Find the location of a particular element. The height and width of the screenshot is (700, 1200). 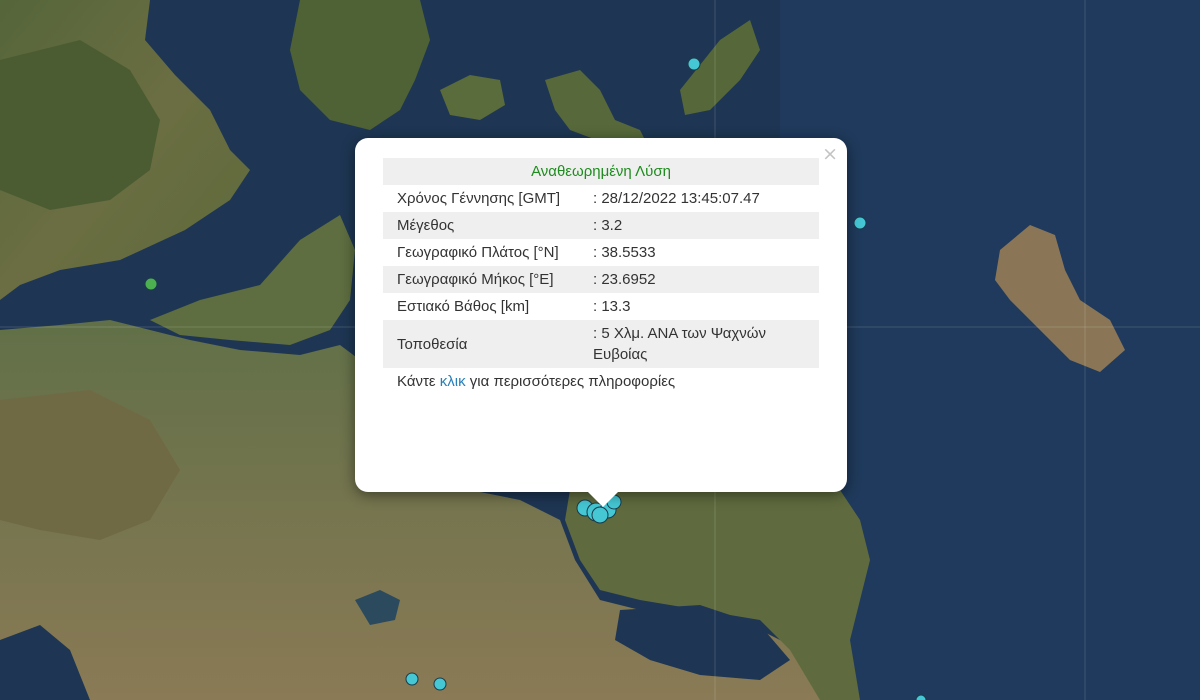

info-value: : 13.3 is located at coordinates (612, 306).